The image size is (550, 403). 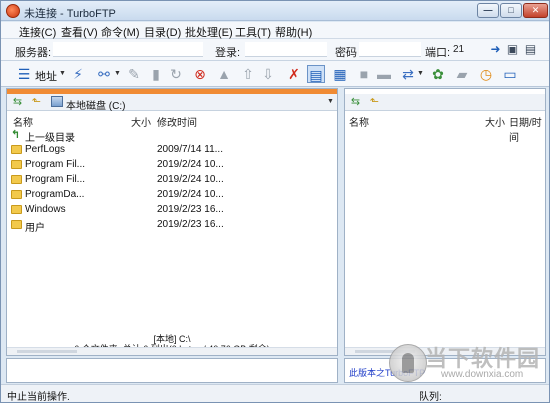 What do you see at coordinates (253, 32) in the screenshot?
I see `menu-tools: 工具(T)` at bounding box center [253, 32].